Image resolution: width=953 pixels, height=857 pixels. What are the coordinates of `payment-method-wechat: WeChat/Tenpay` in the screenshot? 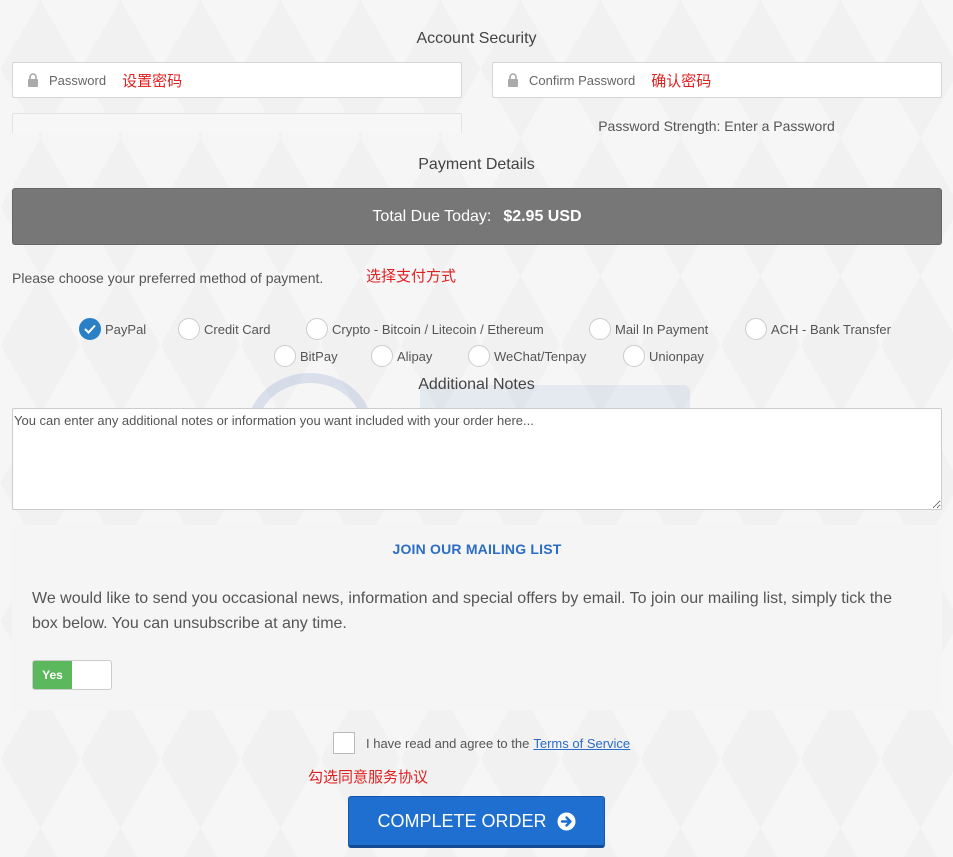 It's located at (527, 356).